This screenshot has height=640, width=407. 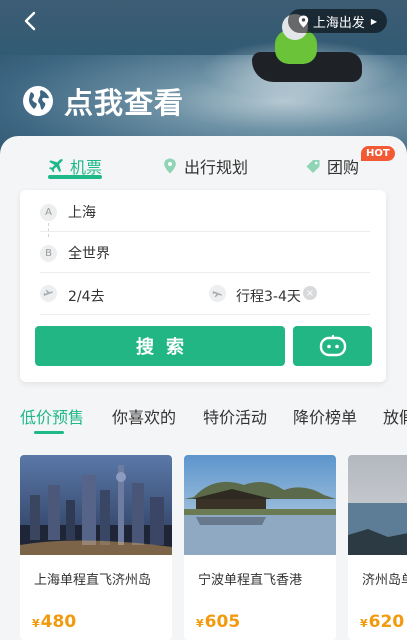 What do you see at coordinates (75, 177) in the screenshot?
I see `active-tab-indicator` at bounding box center [75, 177].